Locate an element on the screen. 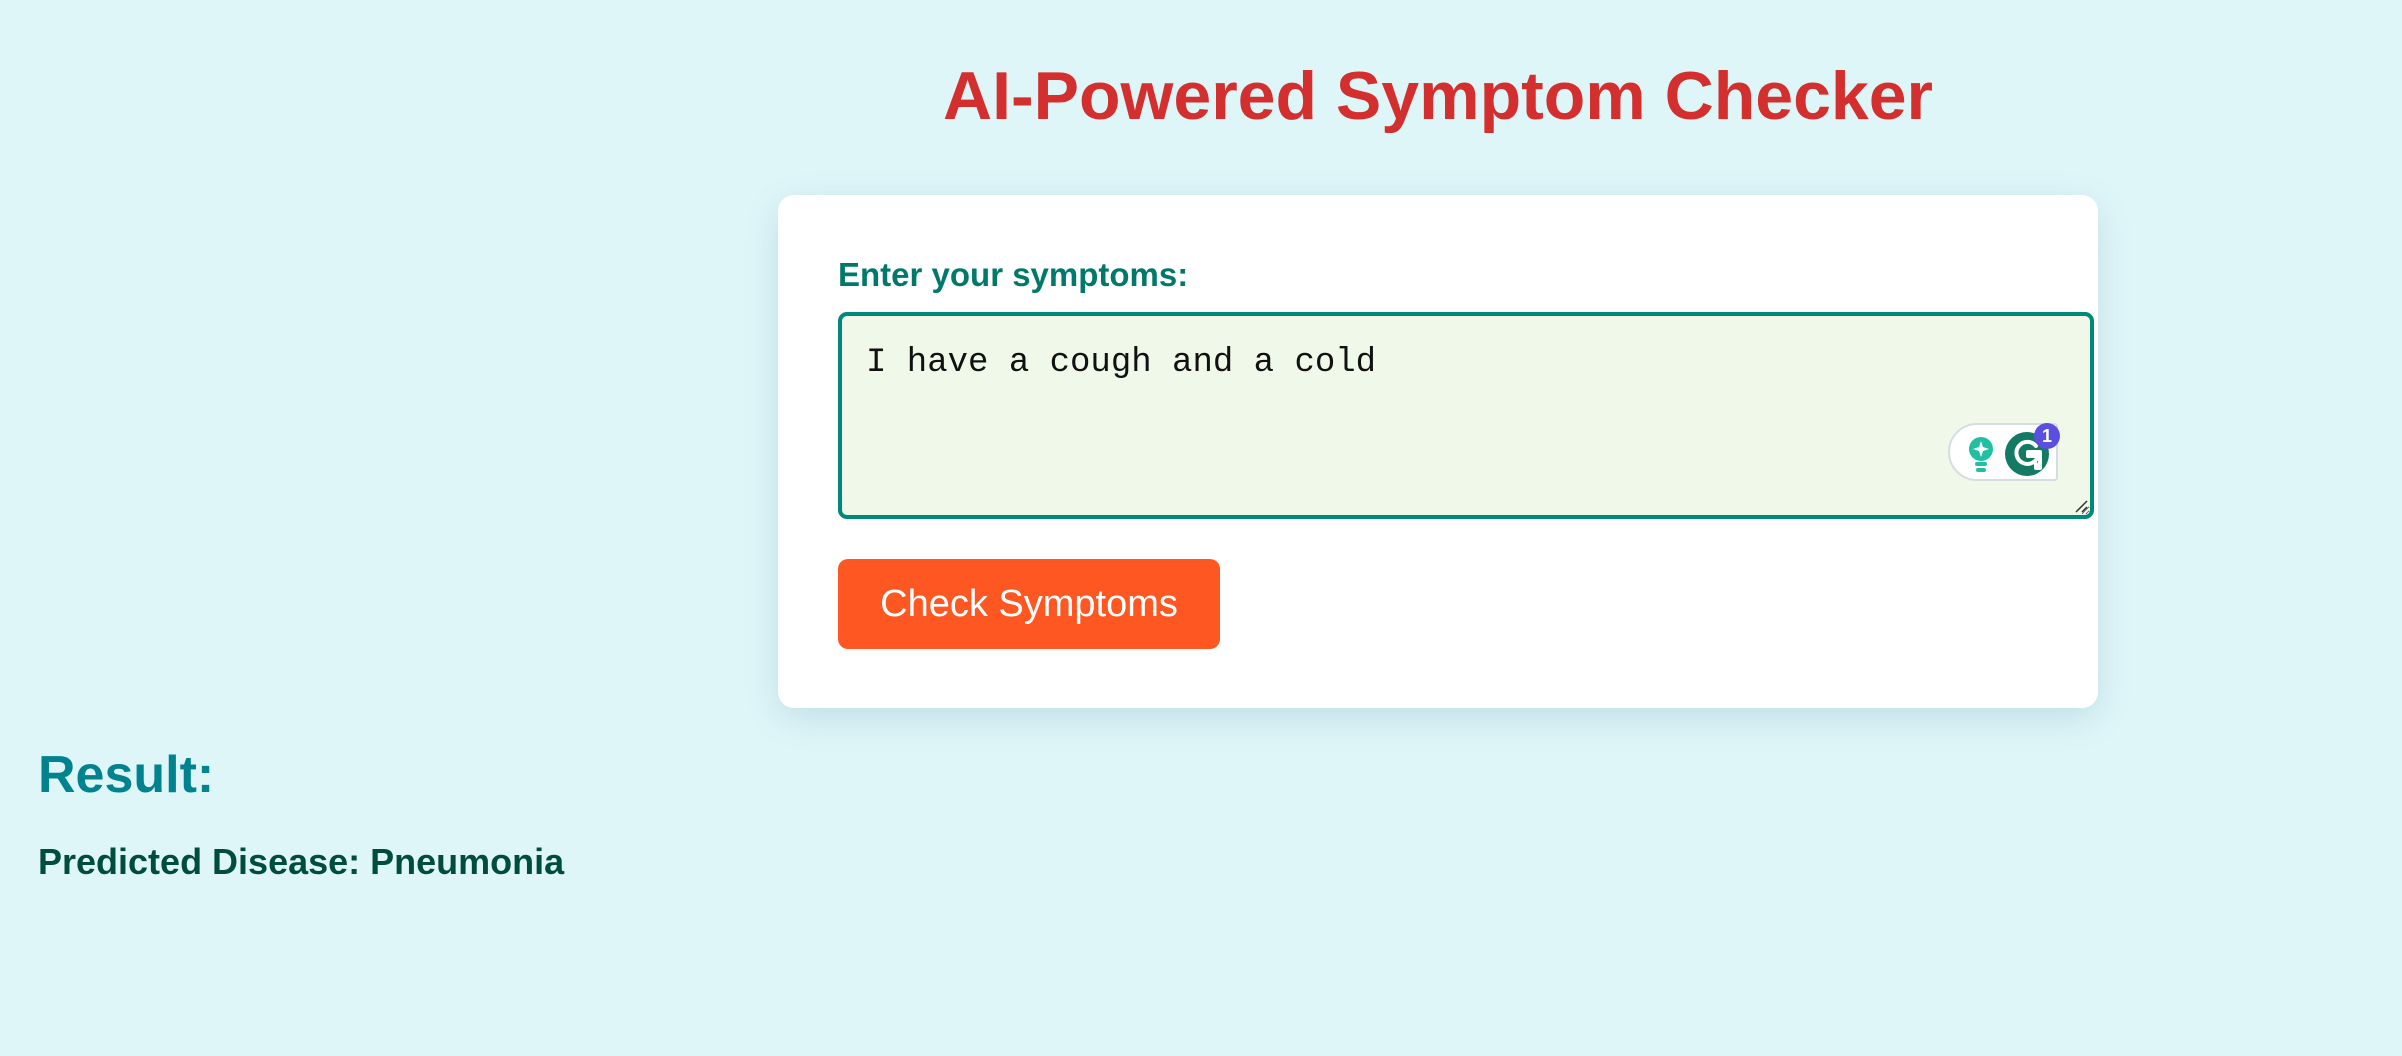 Image resolution: width=2402 pixels, height=1056 pixels. lightbulb-icon is located at coordinates (1981, 454).